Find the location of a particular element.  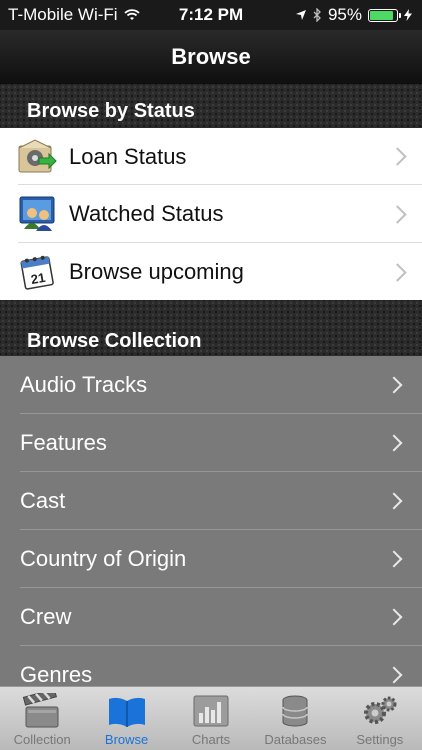

calendar-icon: 21 is located at coordinates (37, 272).